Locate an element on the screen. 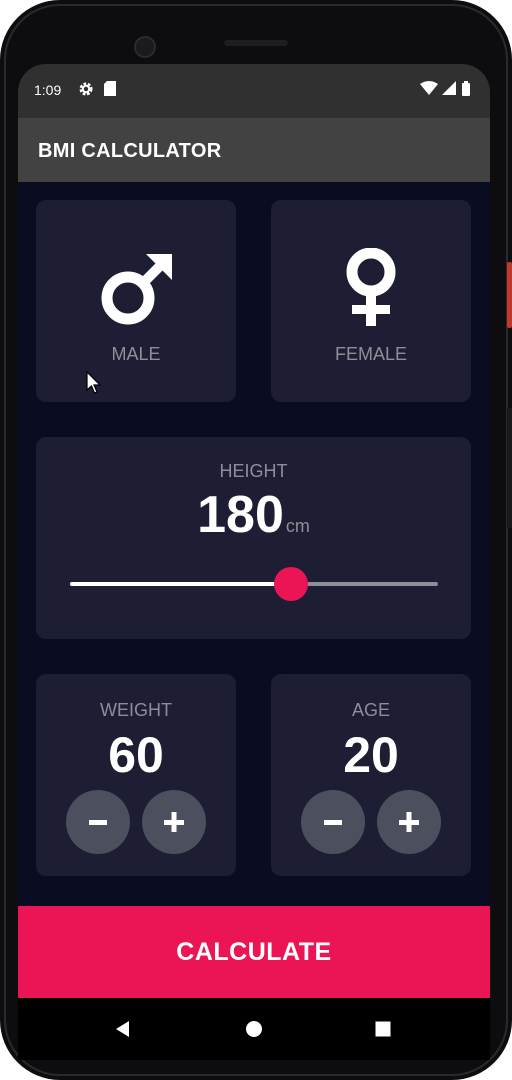 Image resolution: width=512 pixels, height=1080 pixels. status-time: 1:09 is located at coordinates (48, 90).